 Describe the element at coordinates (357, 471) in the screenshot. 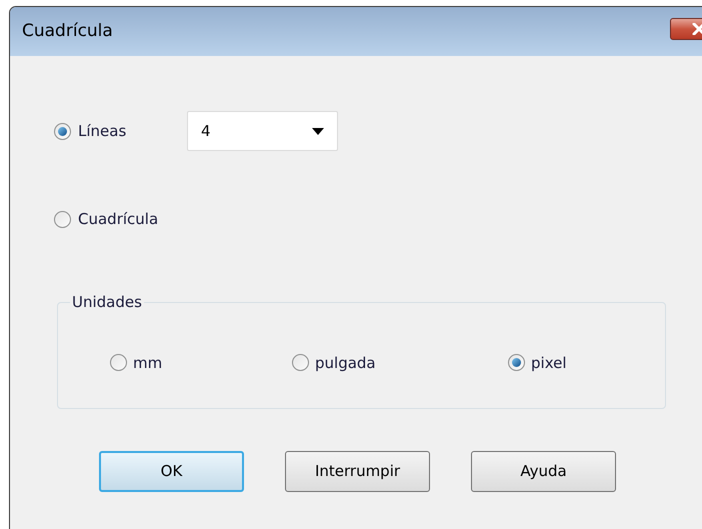

I see `dialog-button: Interrumpir` at that location.